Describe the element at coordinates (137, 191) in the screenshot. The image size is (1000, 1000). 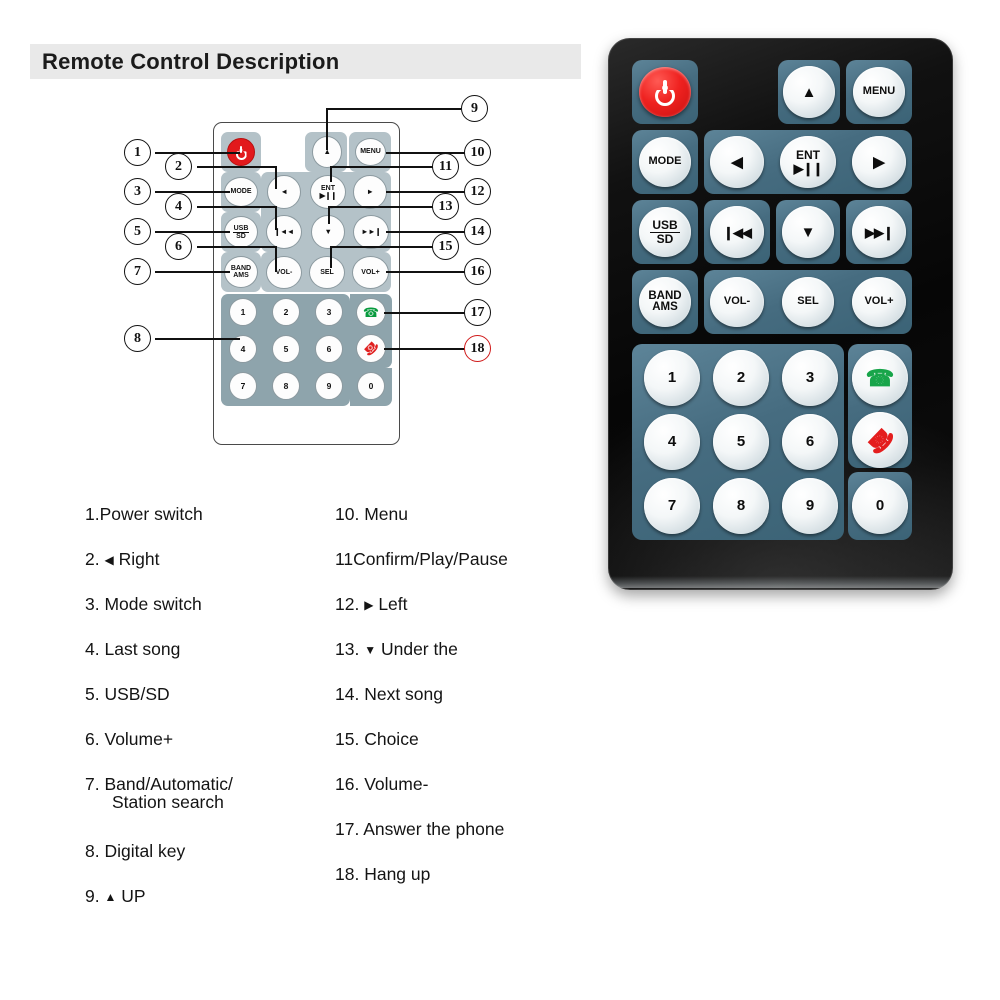
I see `callout-3: 3` at that location.